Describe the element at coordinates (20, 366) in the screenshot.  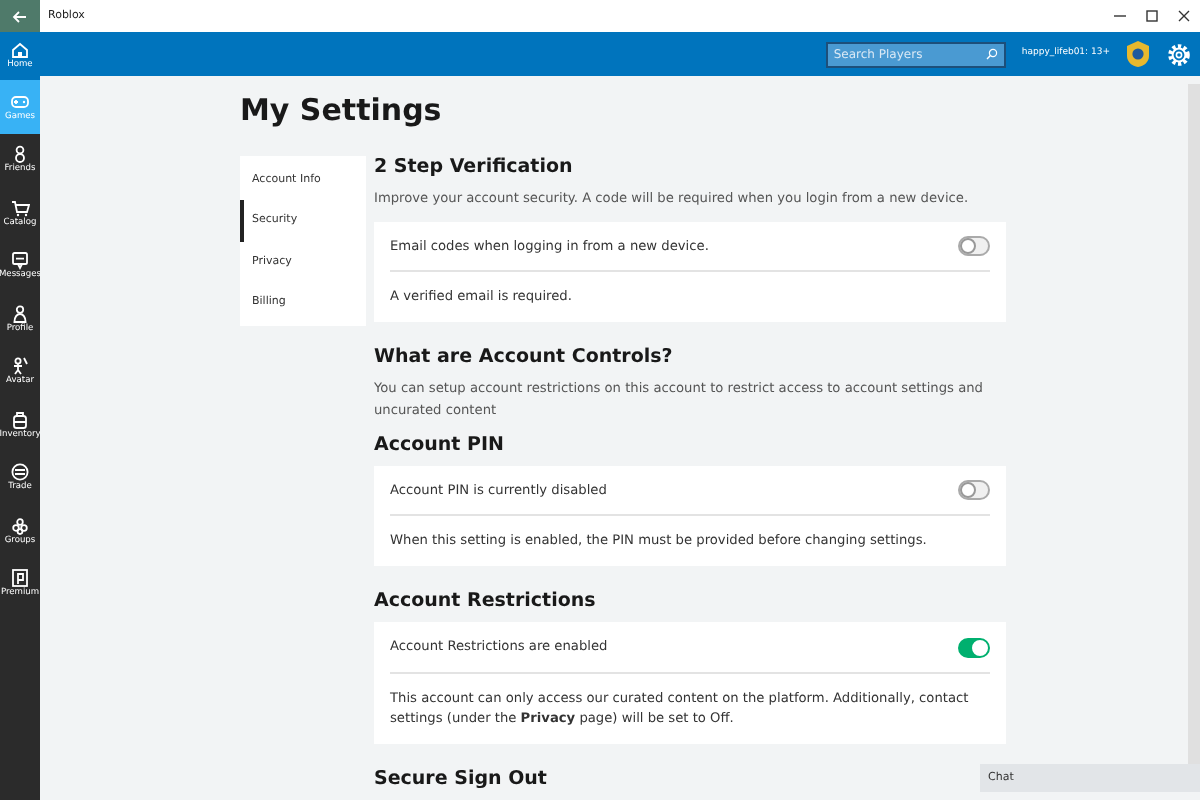
I see `figure-icon` at that location.